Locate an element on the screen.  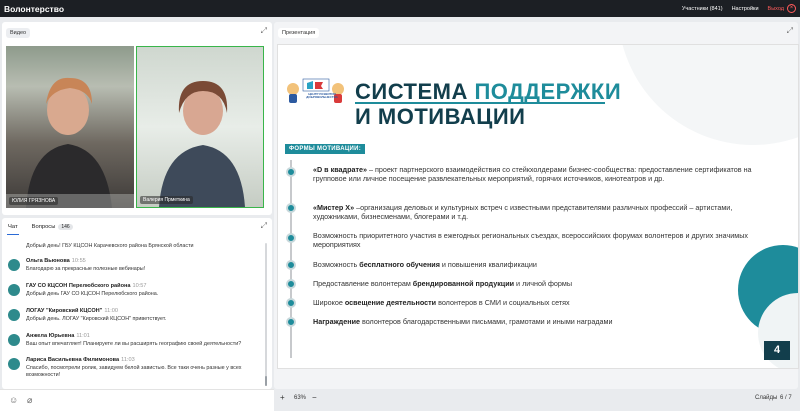
expand-icon: ⤢ is located at coordinates (264, 31).